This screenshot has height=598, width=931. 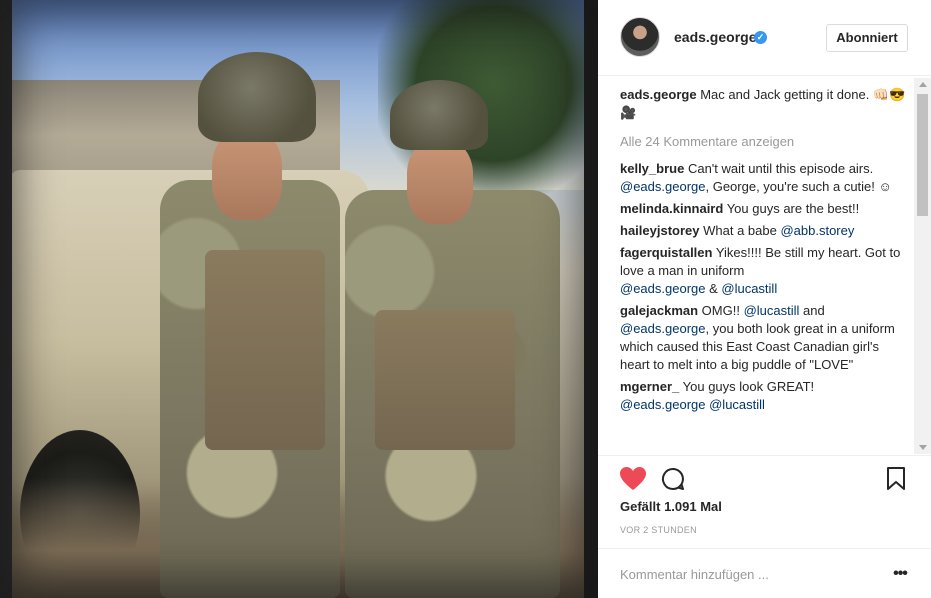 What do you see at coordinates (640, 37) in the screenshot?
I see `avatar` at bounding box center [640, 37].